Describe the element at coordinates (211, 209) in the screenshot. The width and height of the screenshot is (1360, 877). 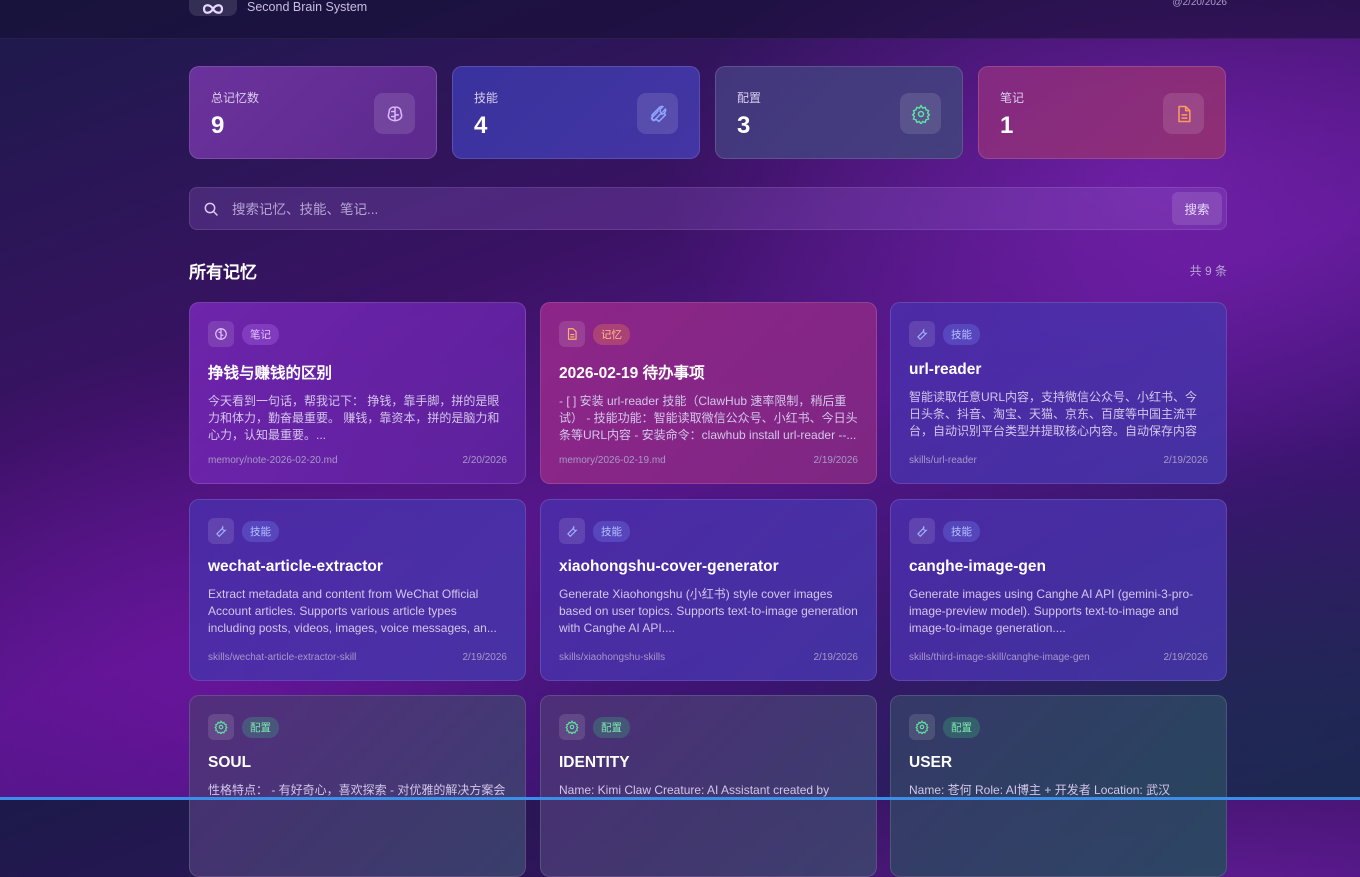
I see `search-icon` at that location.